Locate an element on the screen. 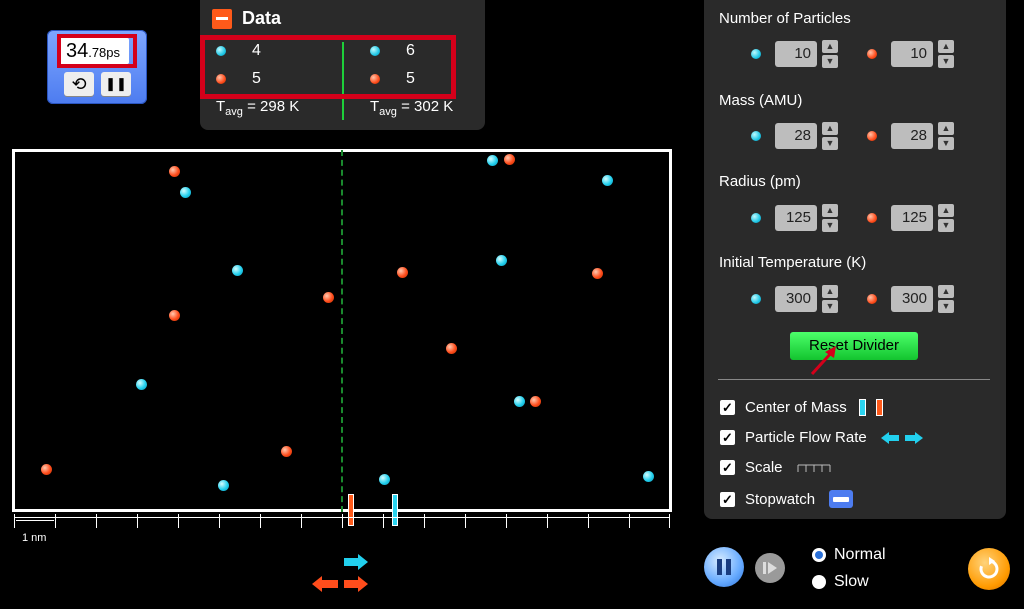 The image size is (1024, 609). speed-slow-radio: Slow is located at coordinates (840, 582).